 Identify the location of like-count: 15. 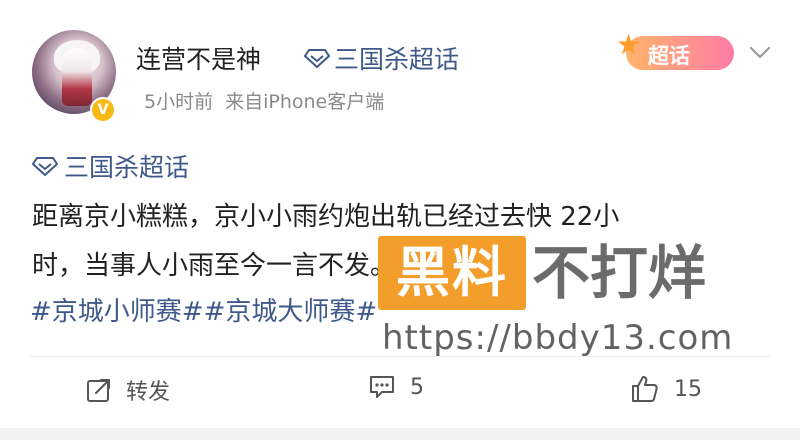
(688, 389).